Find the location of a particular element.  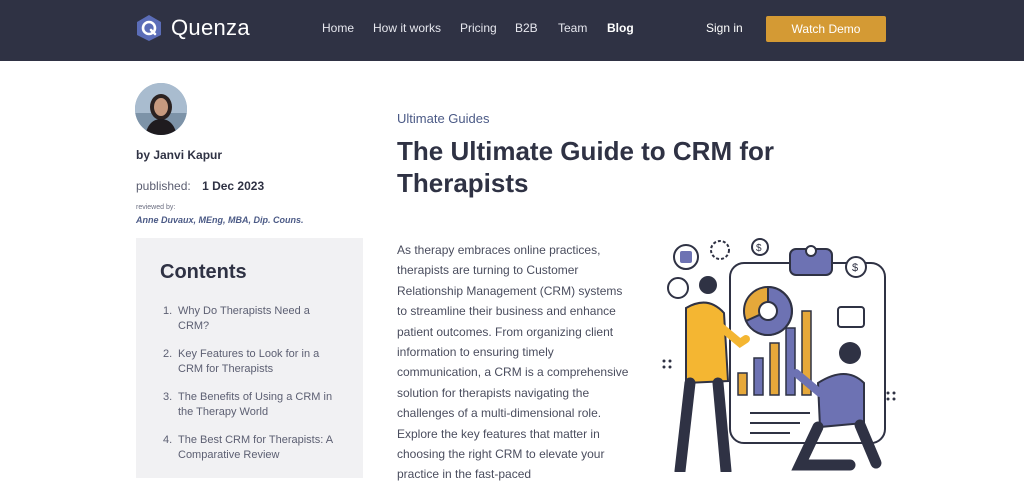

nav-link-blog: Blog is located at coordinates (620, 28).